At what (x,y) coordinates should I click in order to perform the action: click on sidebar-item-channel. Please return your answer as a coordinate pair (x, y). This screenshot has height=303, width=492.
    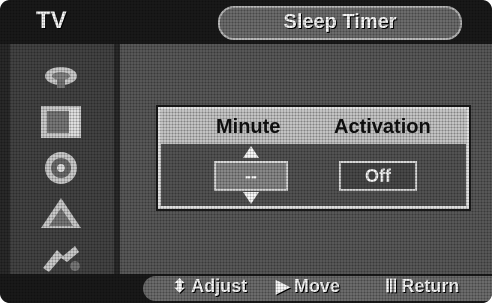
    Looking at the image, I should click on (61, 214).